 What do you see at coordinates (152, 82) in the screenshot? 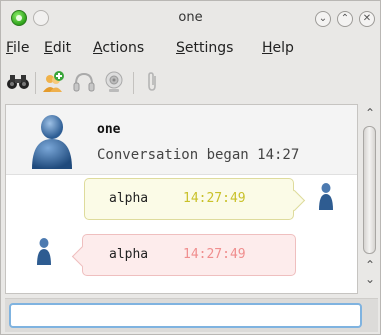
I see `paperclip-icon` at bounding box center [152, 82].